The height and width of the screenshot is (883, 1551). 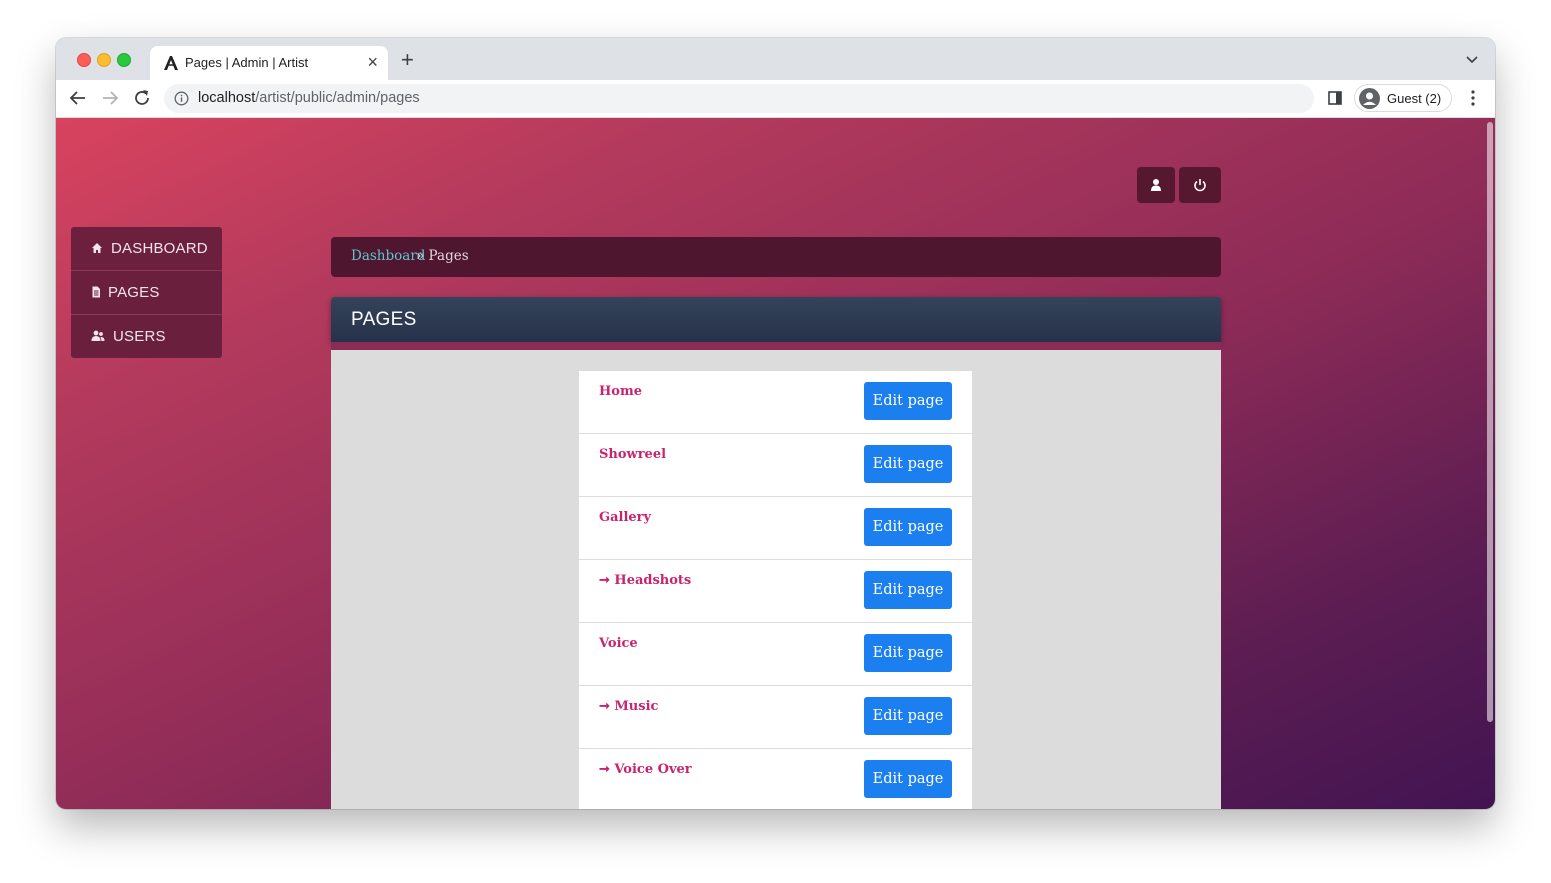 What do you see at coordinates (181, 98) in the screenshot?
I see `info-icon` at bounding box center [181, 98].